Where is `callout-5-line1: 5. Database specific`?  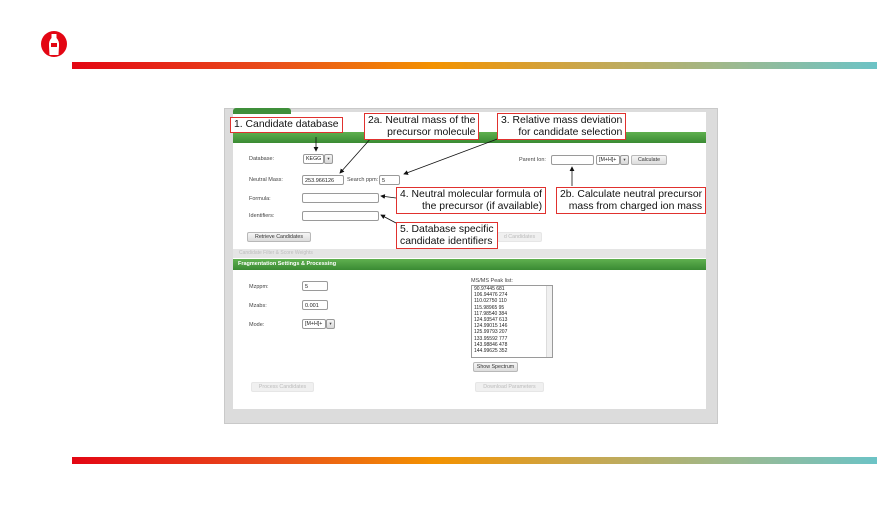 callout-5-line1: 5. Database specific is located at coordinates (447, 229).